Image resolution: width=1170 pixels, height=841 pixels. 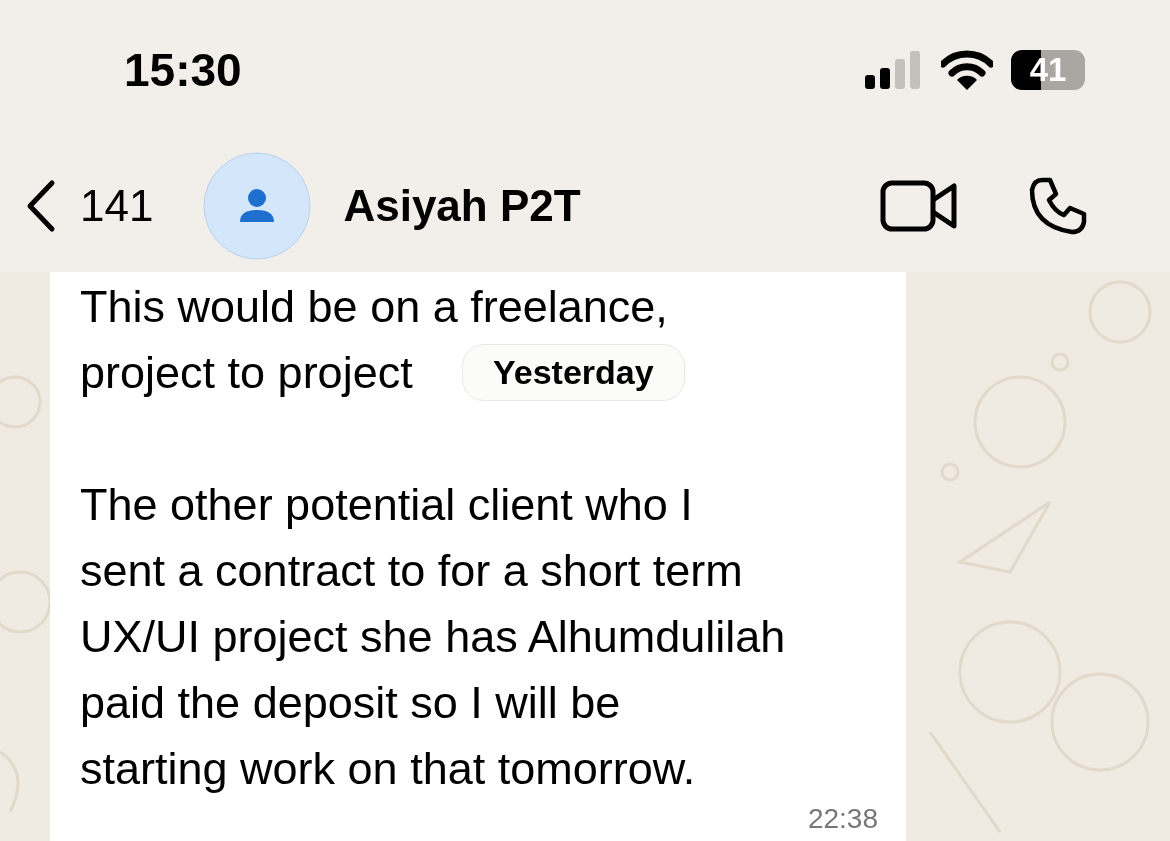 What do you see at coordinates (374, 307) in the screenshot?
I see `message-line: This would be on a freelance,` at bounding box center [374, 307].